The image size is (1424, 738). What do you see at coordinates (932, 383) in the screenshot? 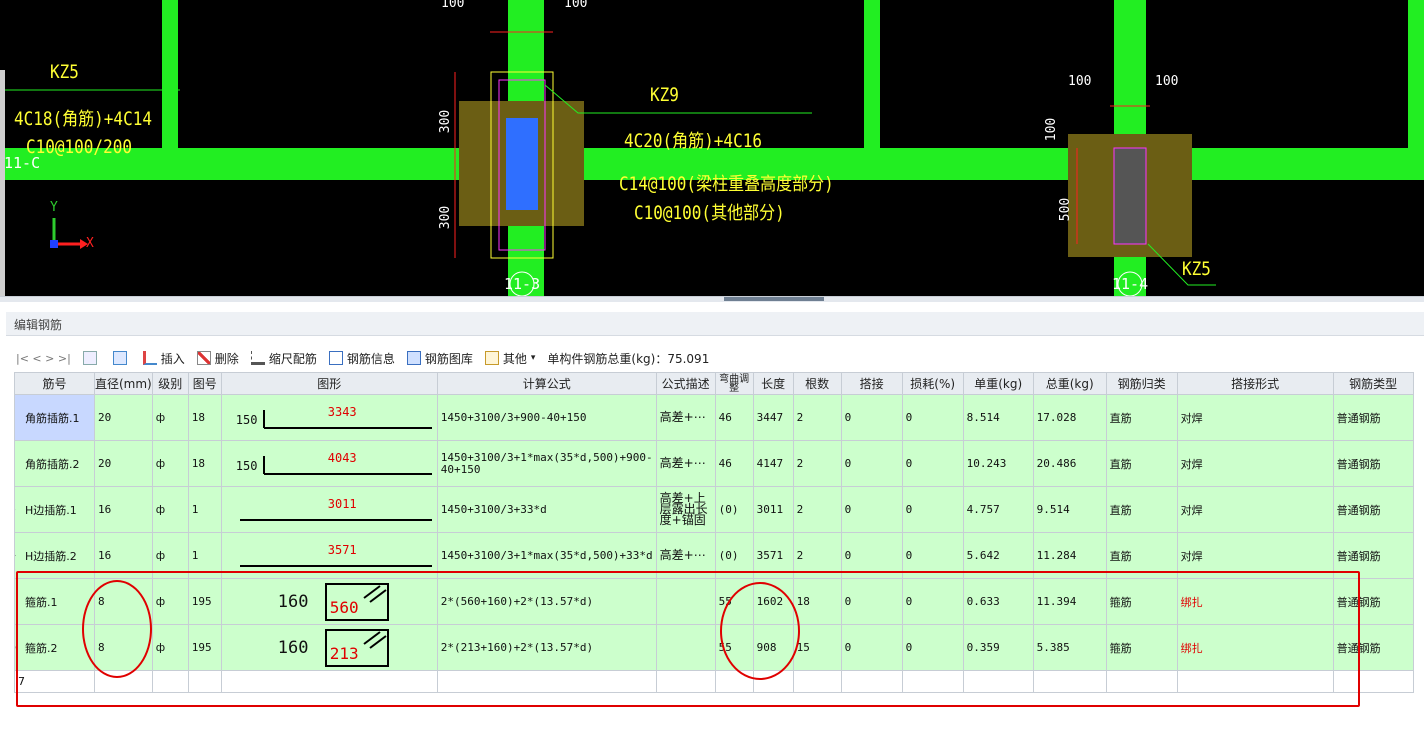
I see `column-header: 损耗(%)` at bounding box center [932, 383].